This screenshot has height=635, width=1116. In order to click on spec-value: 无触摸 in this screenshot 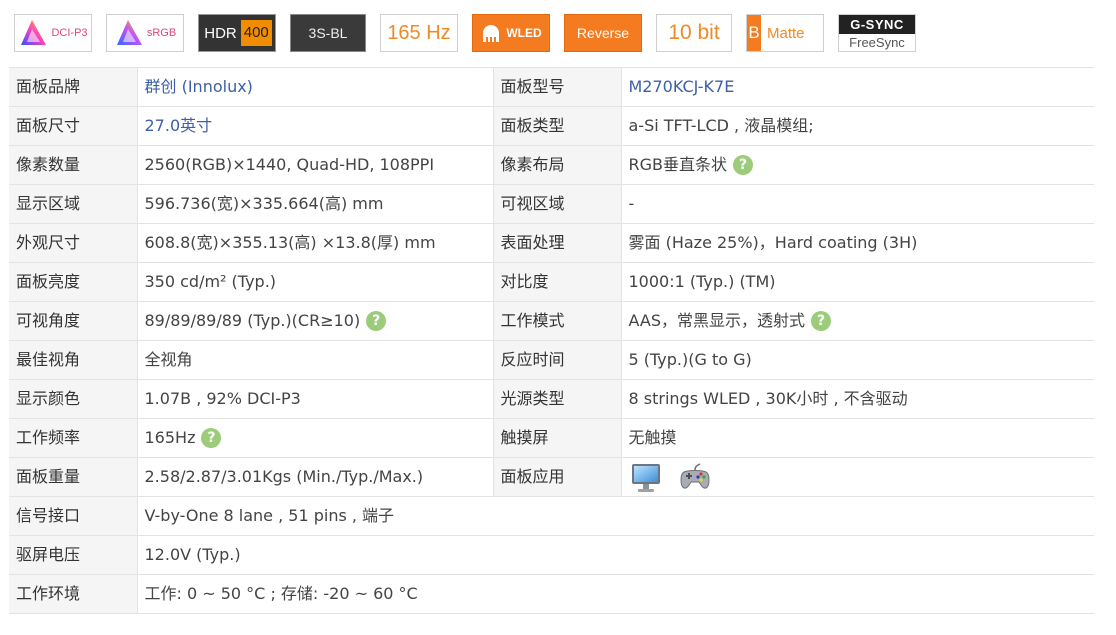, I will do `click(857, 438)`.